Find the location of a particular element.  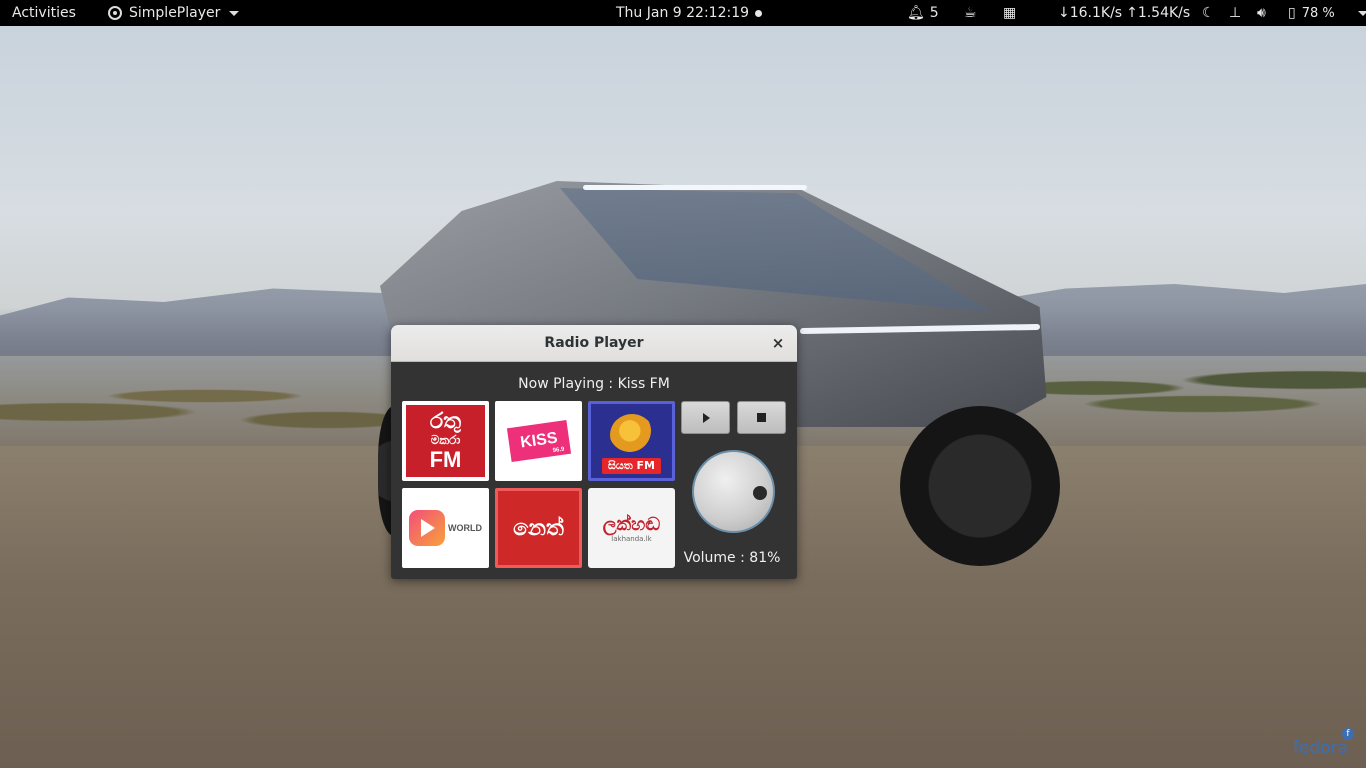

net-up-label: ↑1.54K/s is located at coordinates (1158, 13).